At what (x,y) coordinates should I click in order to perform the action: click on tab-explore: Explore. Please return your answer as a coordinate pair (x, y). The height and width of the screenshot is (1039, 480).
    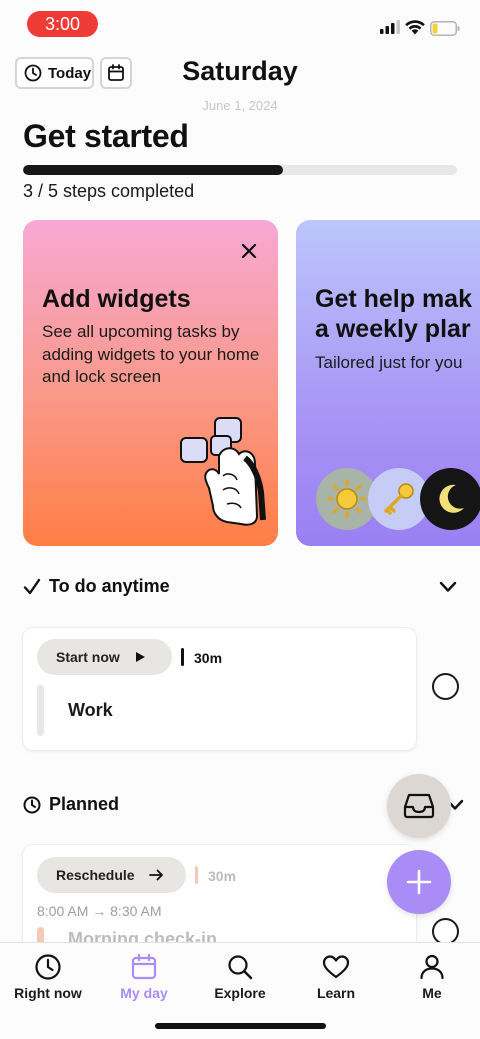
    Looking at the image, I should click on (240, 977).